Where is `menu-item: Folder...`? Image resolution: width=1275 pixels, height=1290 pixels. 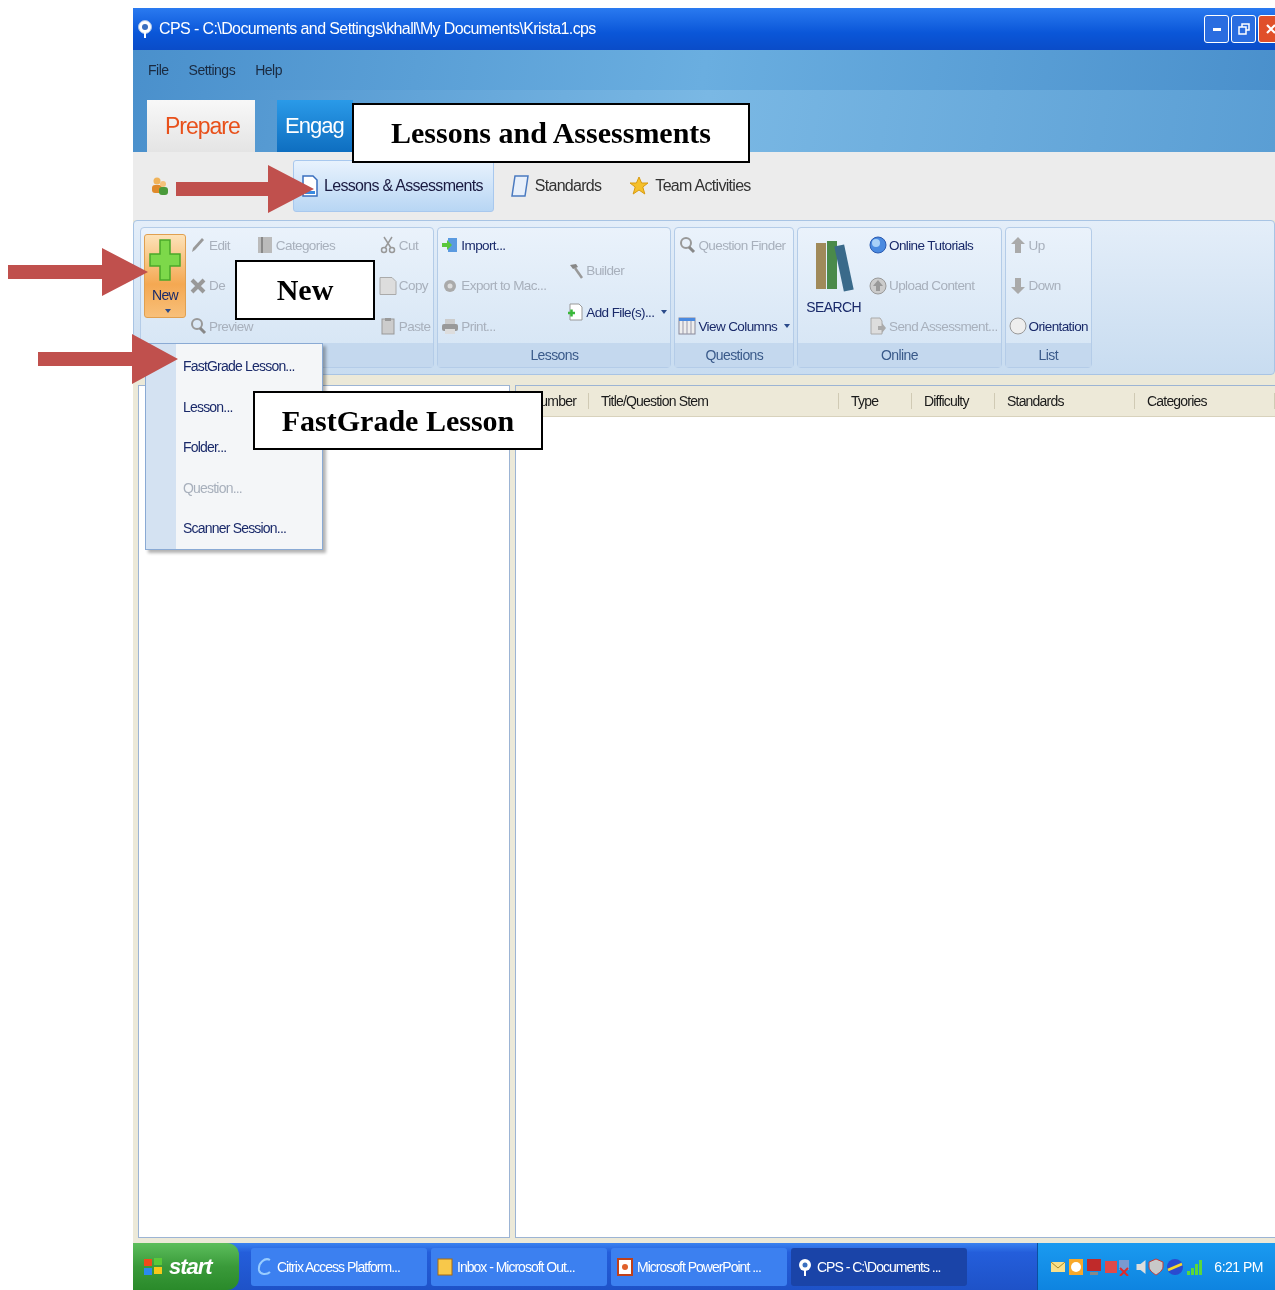 menu-item: Folder... is located at coordinates (205, 447).